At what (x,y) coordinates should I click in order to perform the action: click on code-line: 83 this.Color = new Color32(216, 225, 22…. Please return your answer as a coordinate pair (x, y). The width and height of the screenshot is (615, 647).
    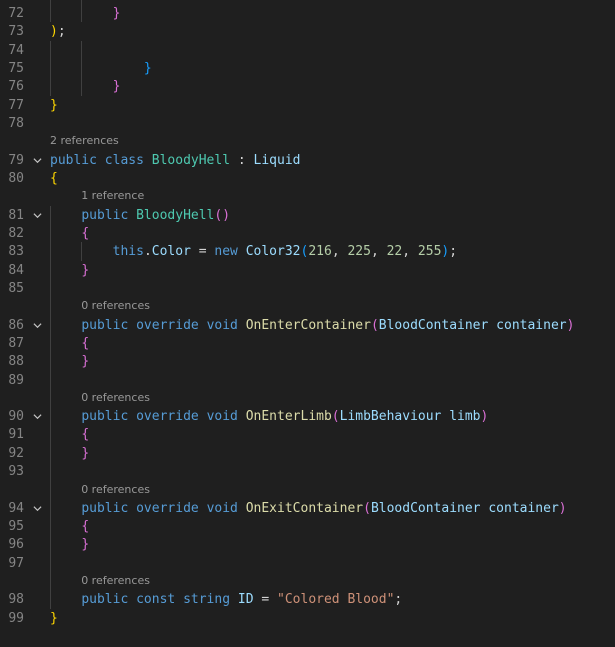
    Looking at the image, I should click on (307, 251).